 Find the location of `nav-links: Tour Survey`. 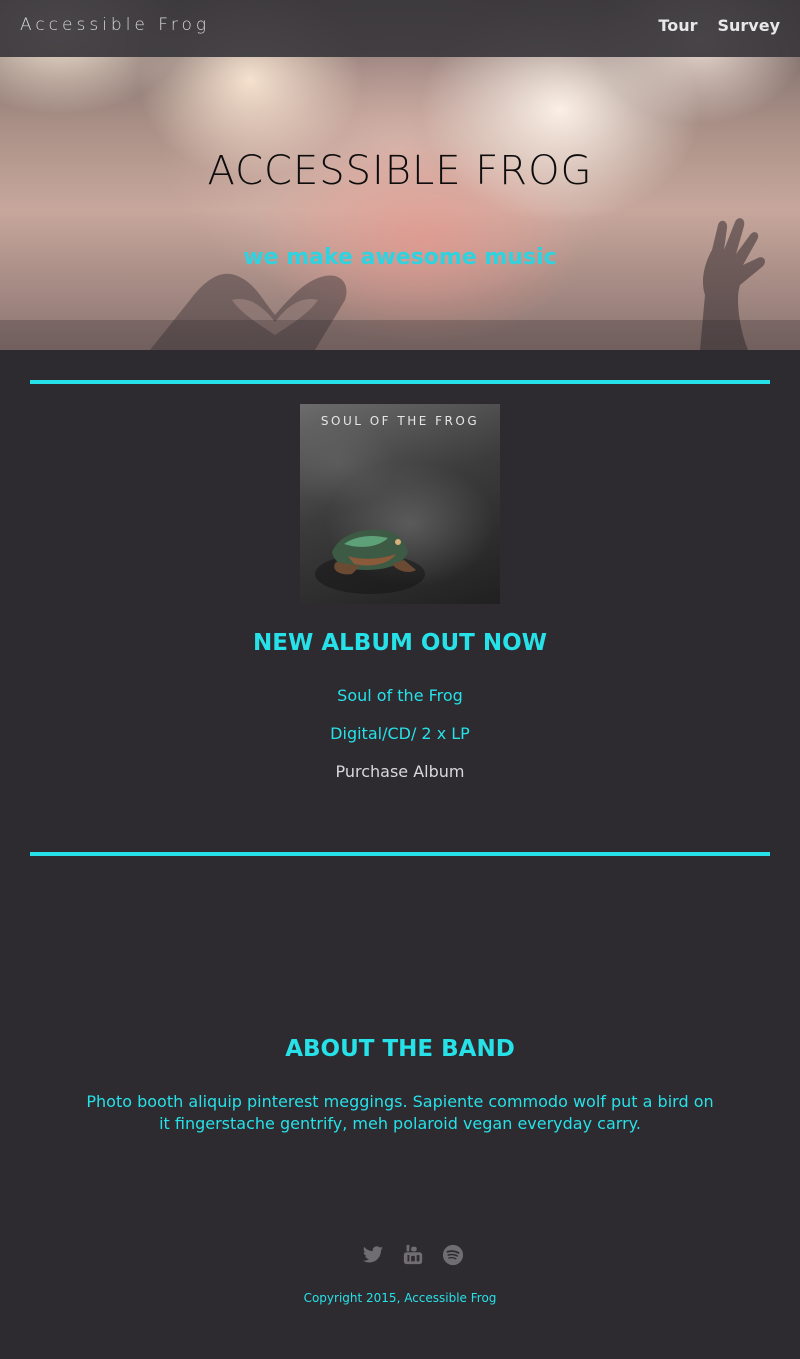

nav-links: Tour Survey is located at coordinates (719, 25).